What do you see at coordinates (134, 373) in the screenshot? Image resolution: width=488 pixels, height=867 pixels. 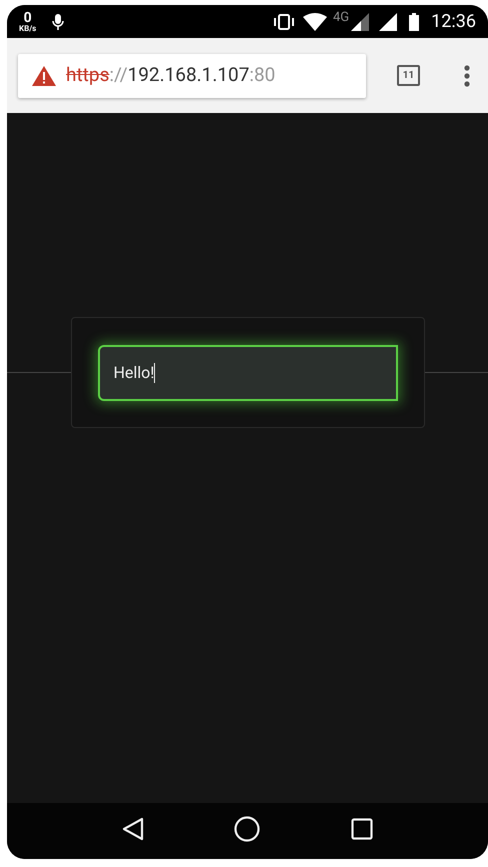 I see `input-value: Hello!` at bounding box center [134, 373].